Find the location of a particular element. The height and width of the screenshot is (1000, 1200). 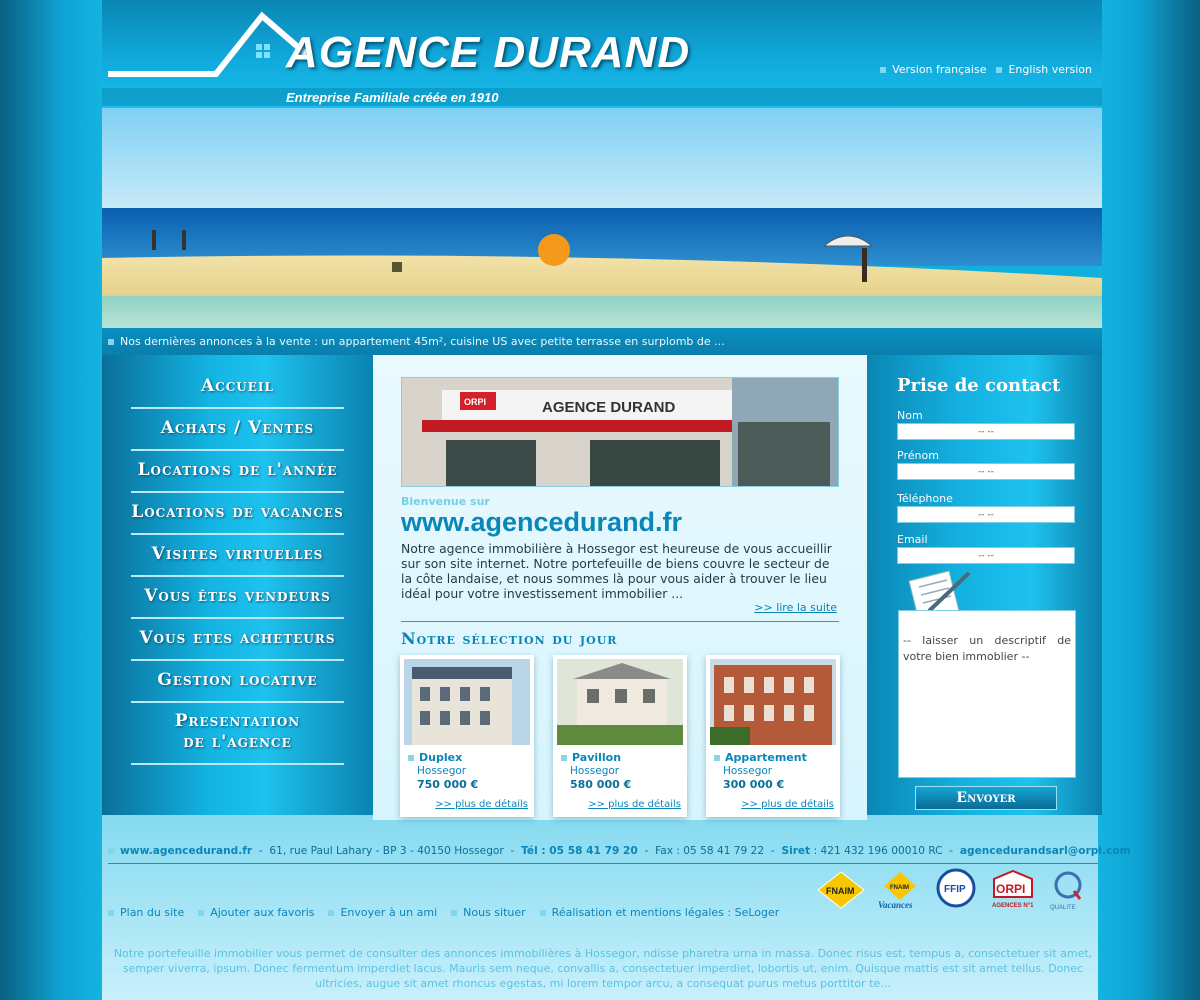

footer-link-plan: Plan du site is located at coordinates (146, 912).